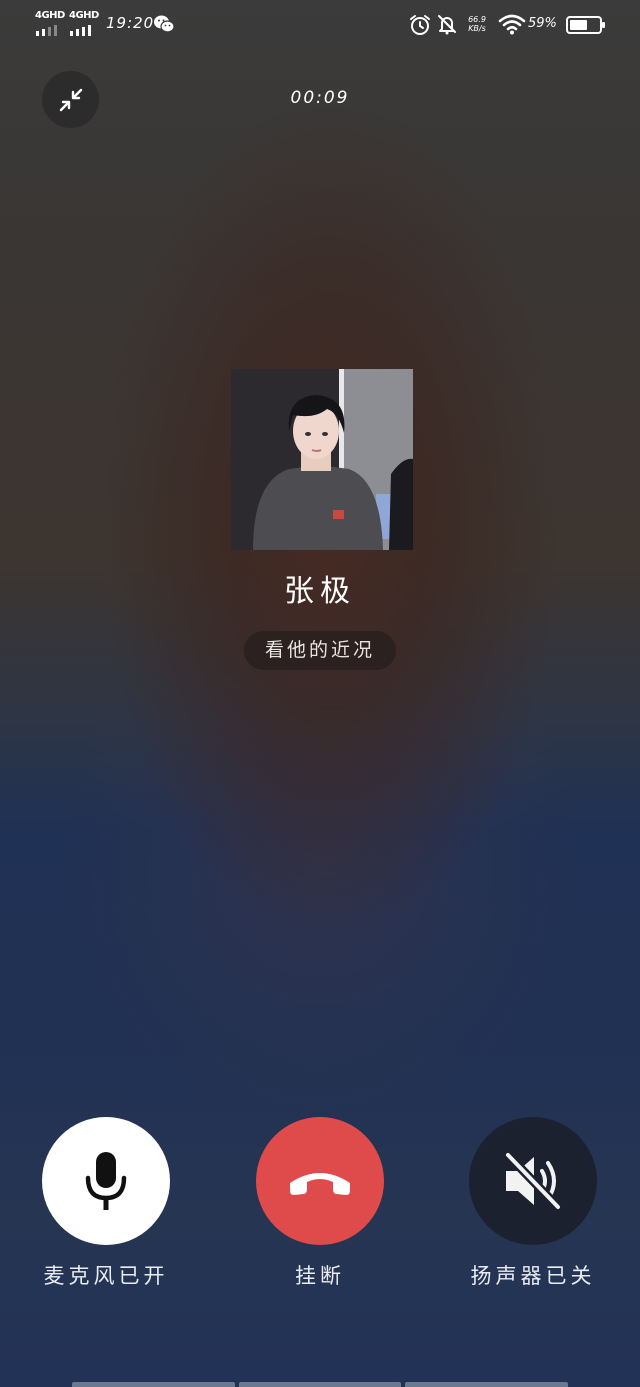  I want to click on status-bar: 4GHD 4GHD 19:20 66.9 KB/s 59%, so click(320, 25).